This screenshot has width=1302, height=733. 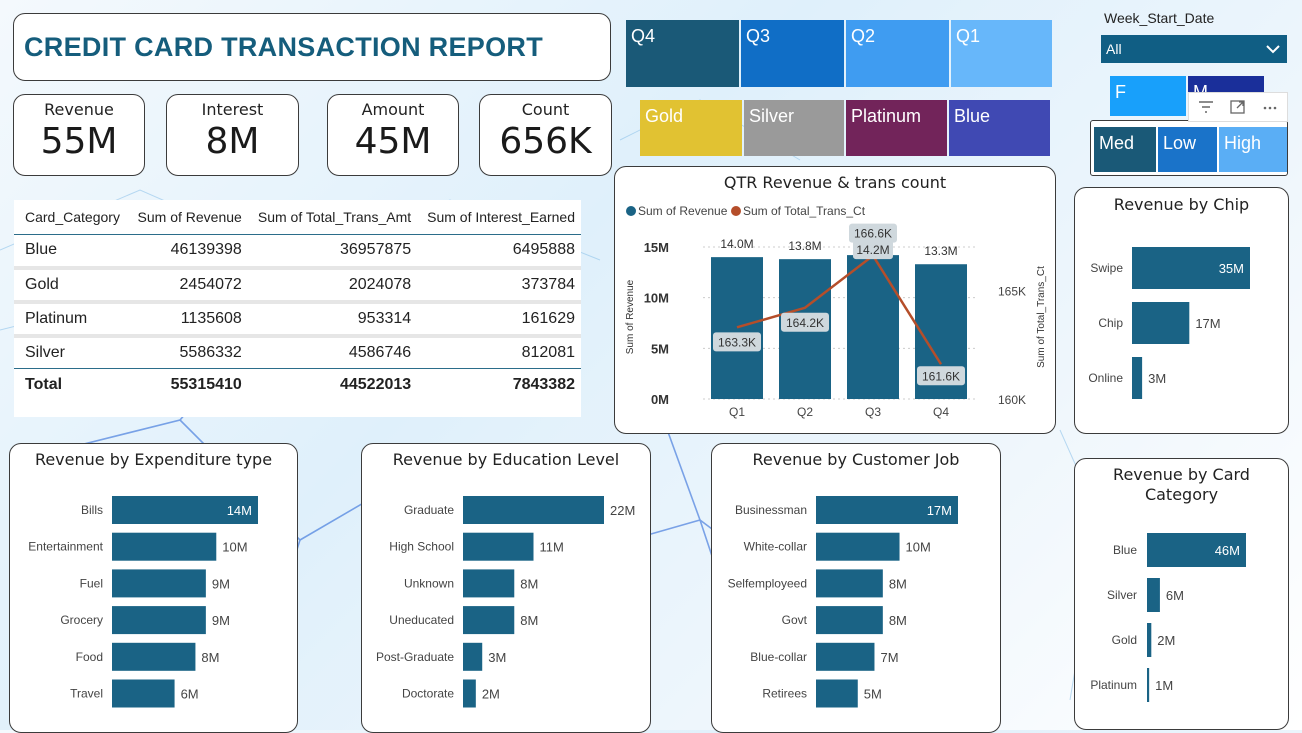 I want to click on card-category-chart-svg: Blue 46M Silver 6M Gold 2M Platinum 1M, so click(x=1168, y=617).